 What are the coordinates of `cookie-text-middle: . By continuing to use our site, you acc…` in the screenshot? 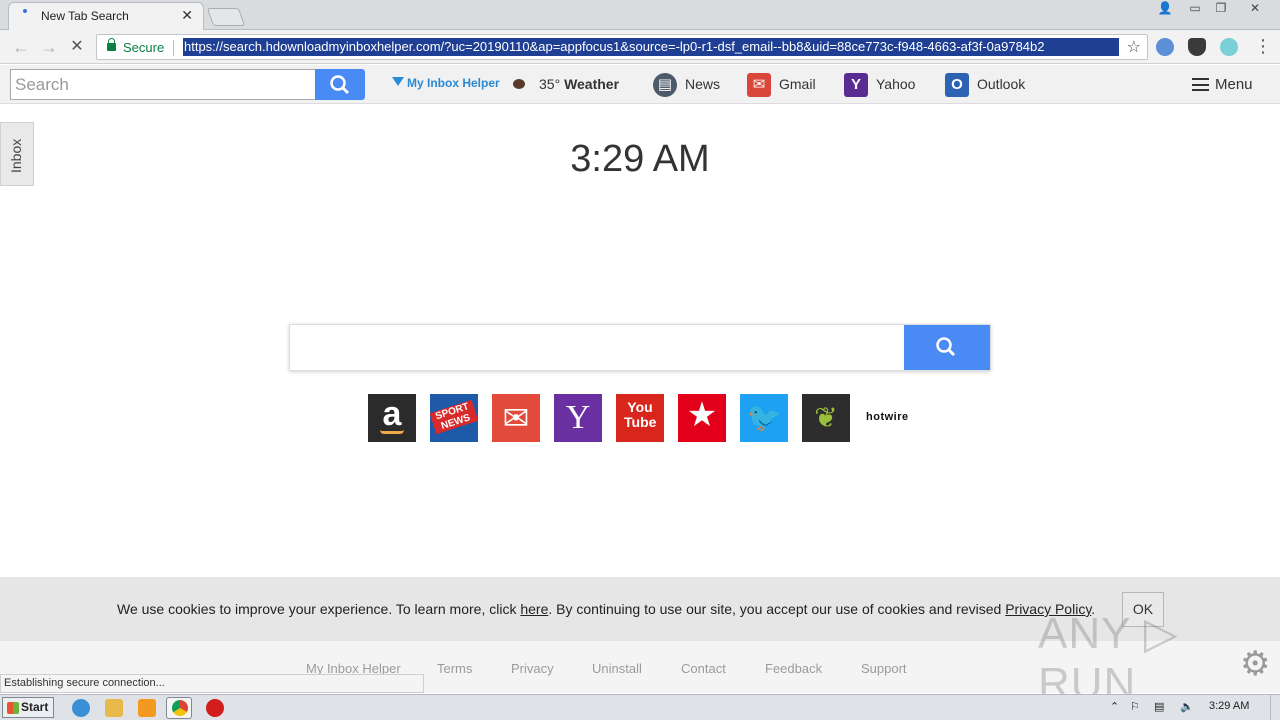 It's located at (777, 609).